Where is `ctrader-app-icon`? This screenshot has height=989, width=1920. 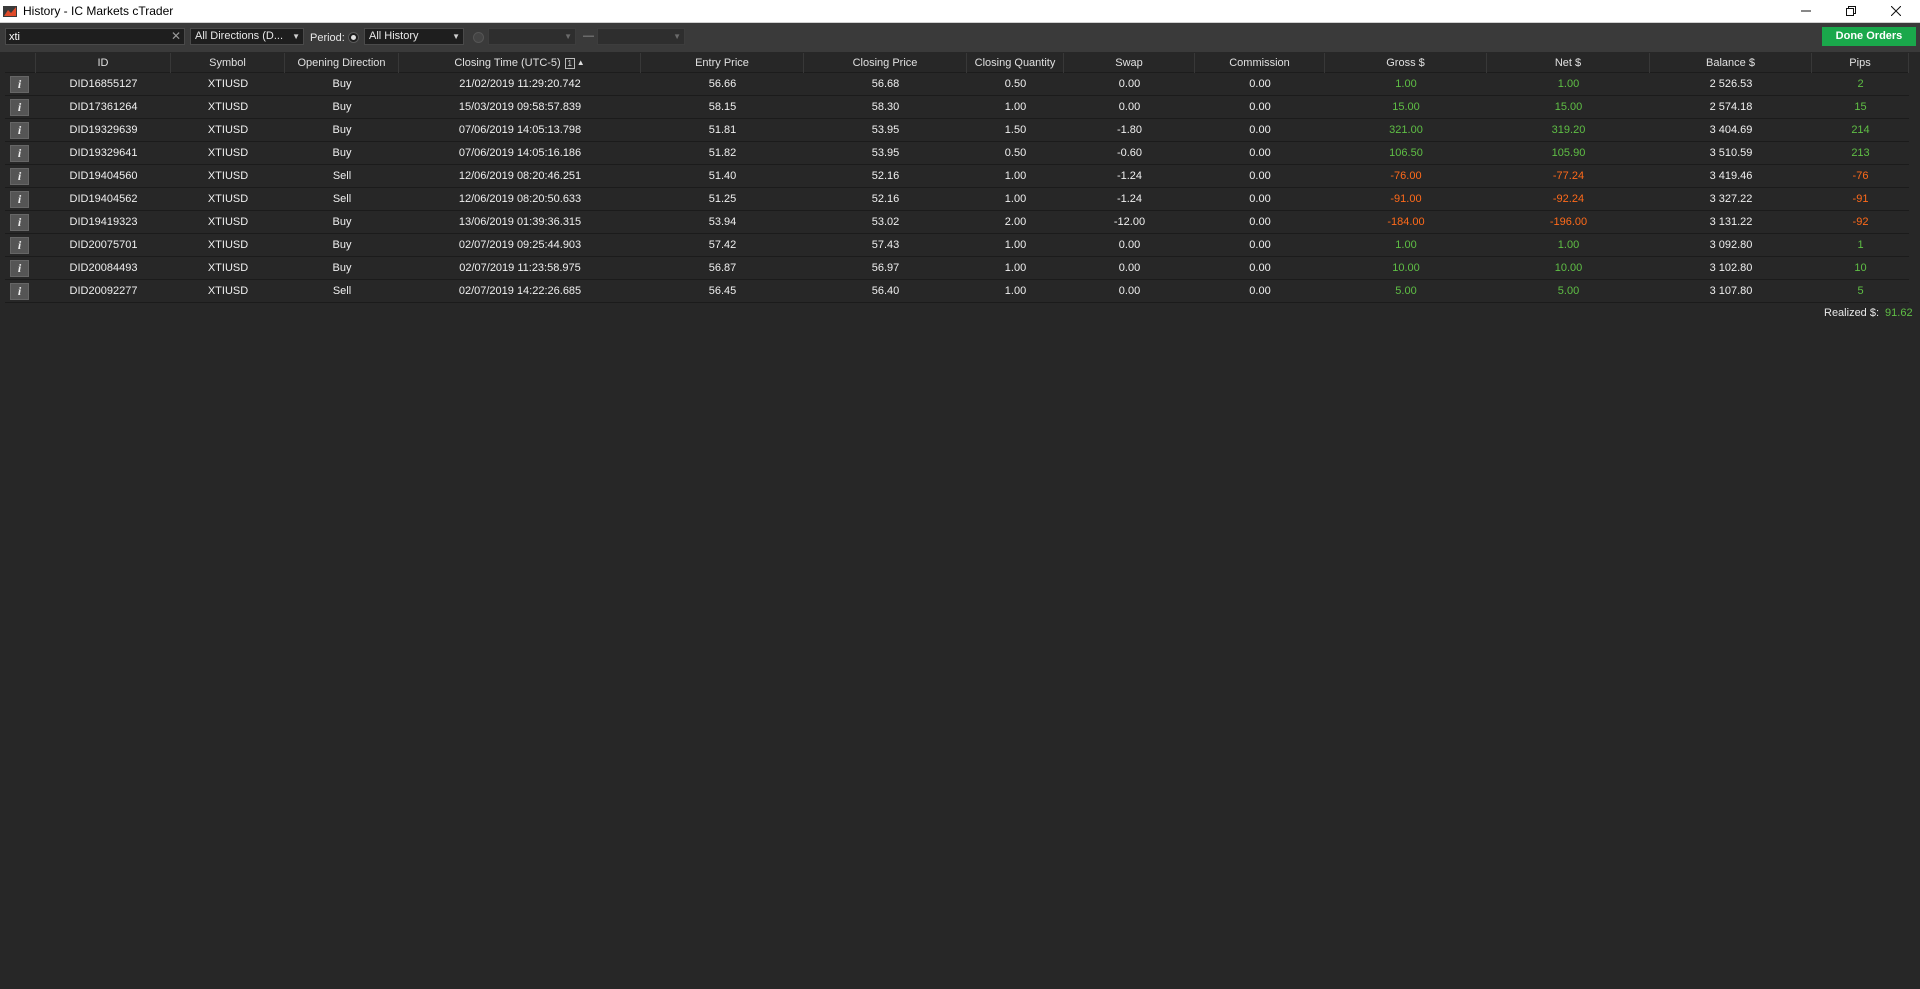 ctrader-app-icon is located at coordinates (10, 11).